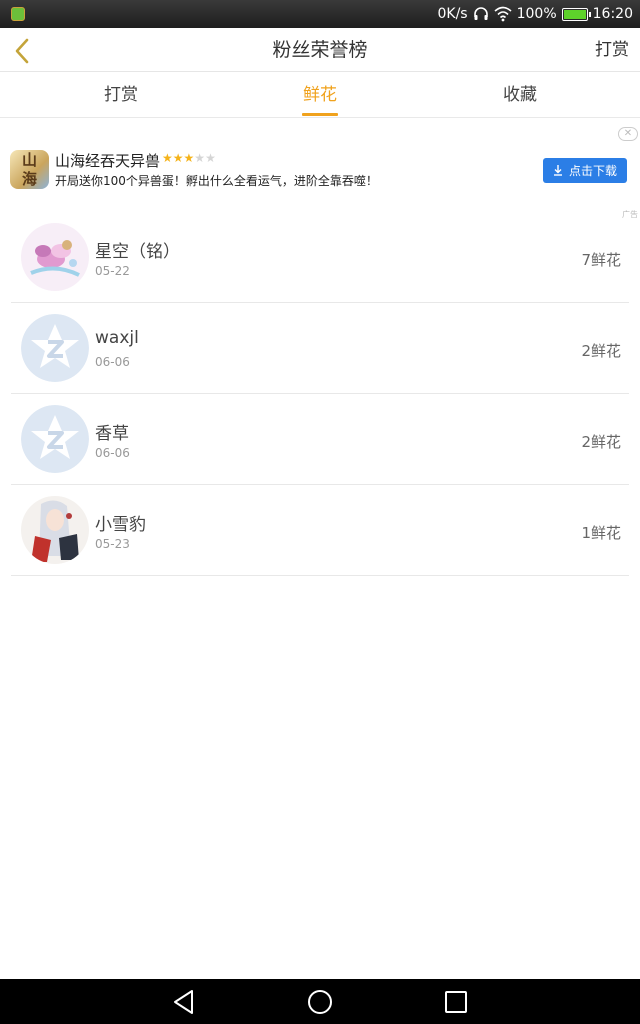 The image size is (640, 1024). What do you see at coordinates (557, 170) in the screenshot?
I see `download-icon` at bounding box center [557, 170].